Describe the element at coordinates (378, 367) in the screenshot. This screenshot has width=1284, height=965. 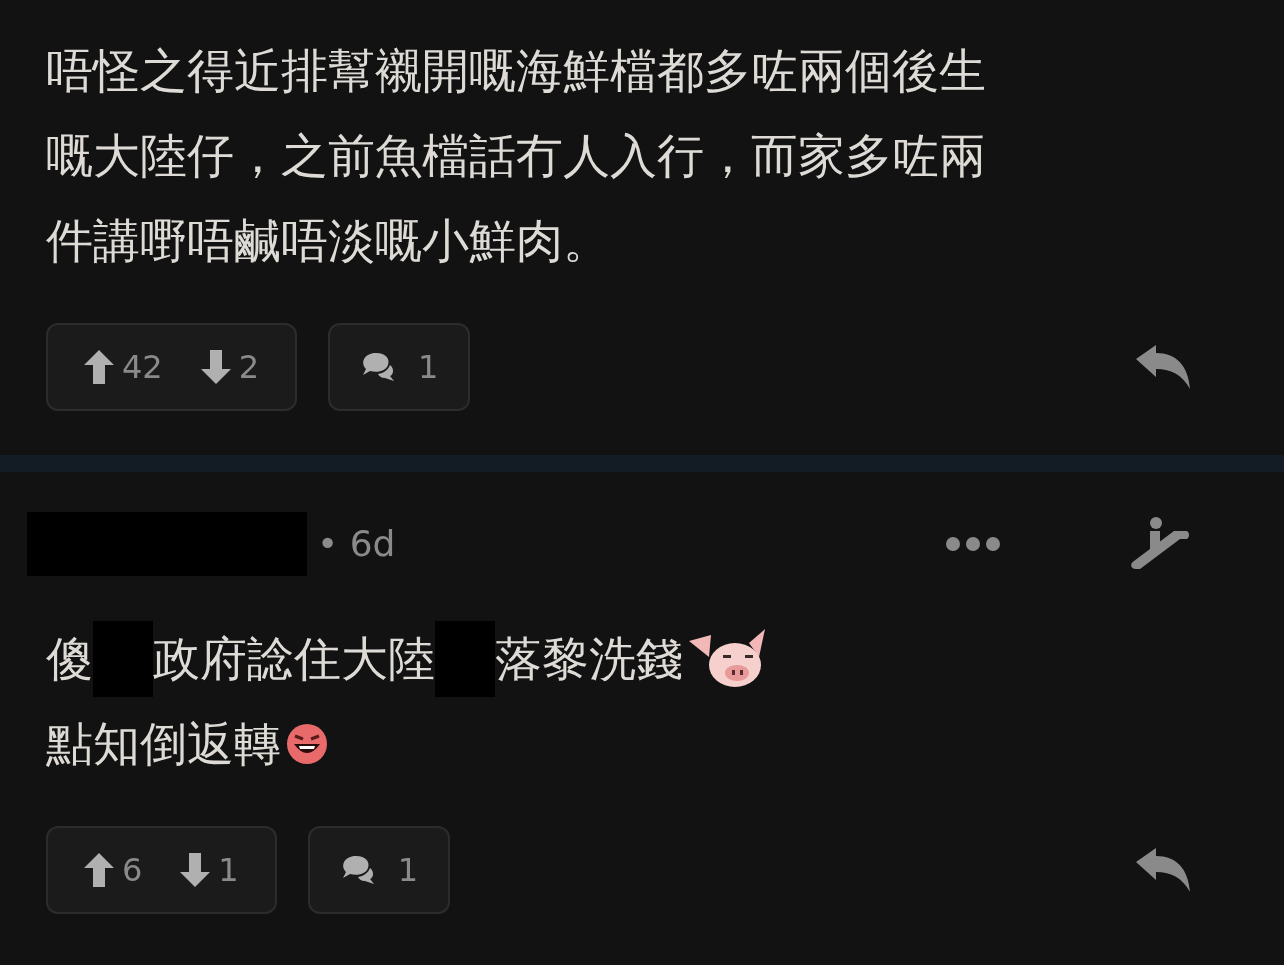
I see `chat-bubbles-icon` at that location.